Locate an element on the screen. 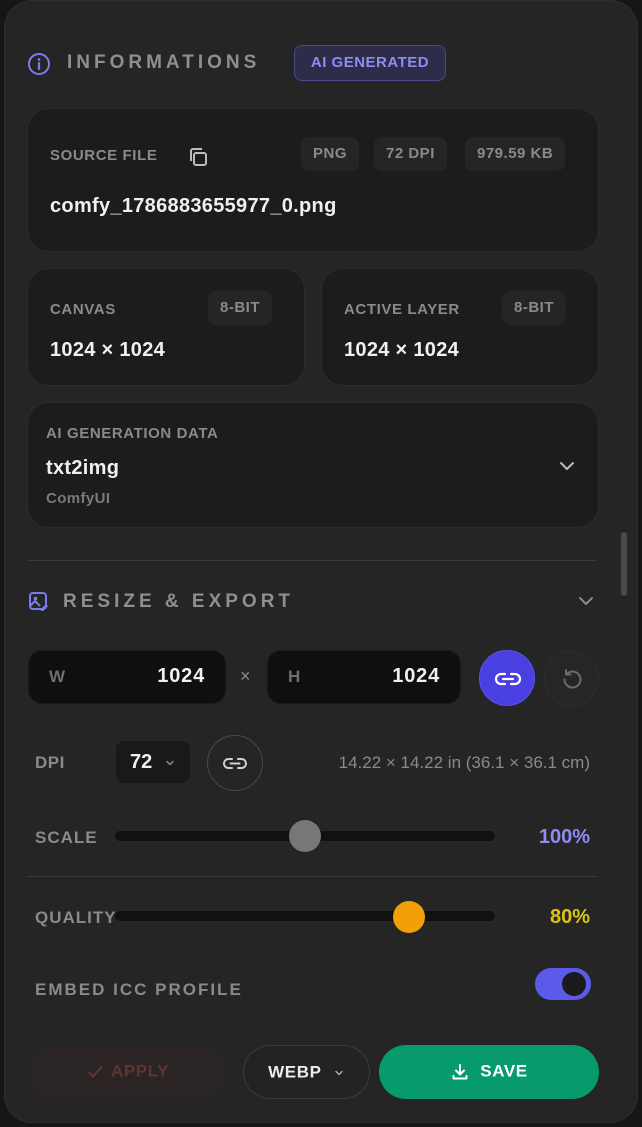 This screenshot has width=642, height=1127. format-chip: PNG is located at coordinates (330, 154).